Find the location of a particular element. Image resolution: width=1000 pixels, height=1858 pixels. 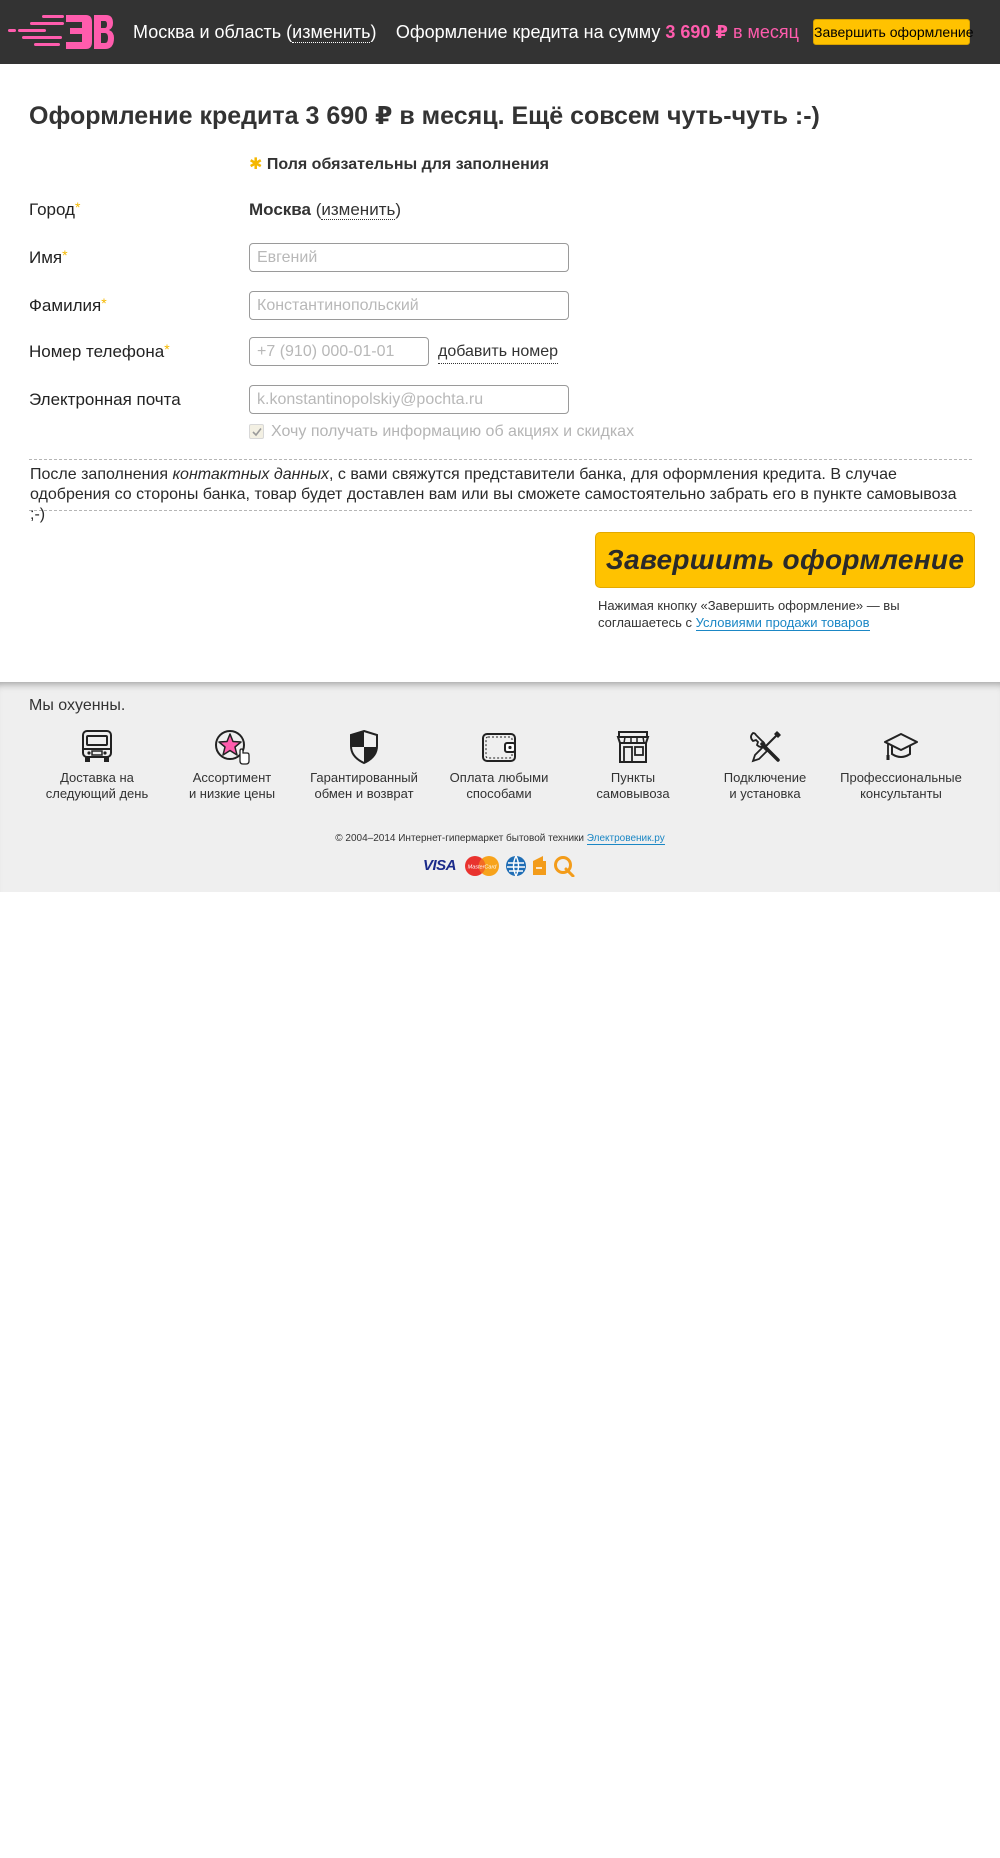

city-label: Город* is located at coordinates (54, 210).